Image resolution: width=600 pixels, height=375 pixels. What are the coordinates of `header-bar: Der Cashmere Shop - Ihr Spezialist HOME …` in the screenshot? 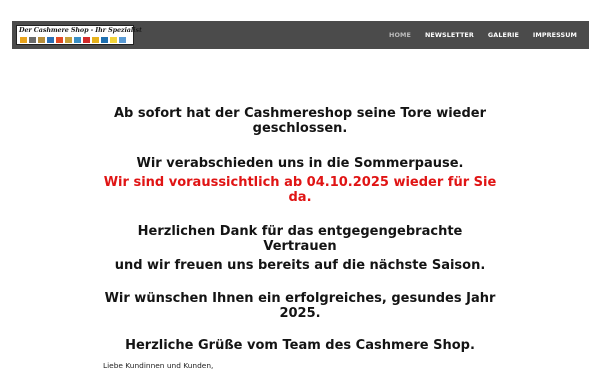 It's located at (300, 35).